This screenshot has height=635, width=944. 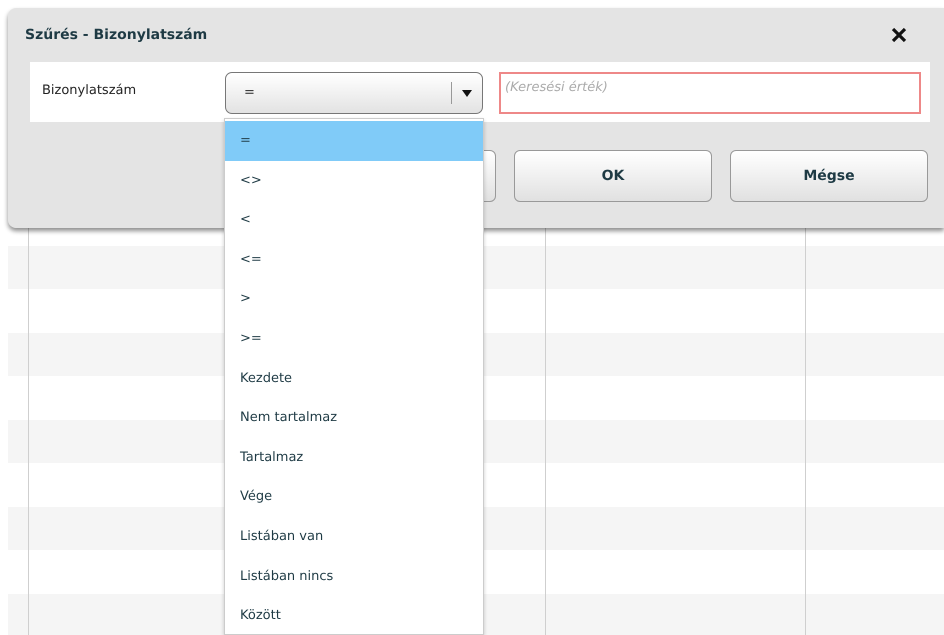 What do you see at coordinates (354, 338) in the screenshot?
I see `dropdown-option: >=` at bounding box center [354, 338].